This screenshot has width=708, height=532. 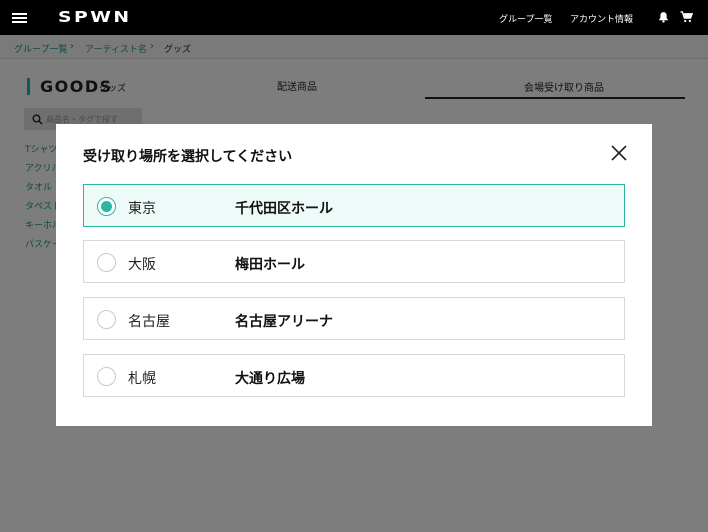 I want to click on location-city: 東京, so click(x=142, y=209).